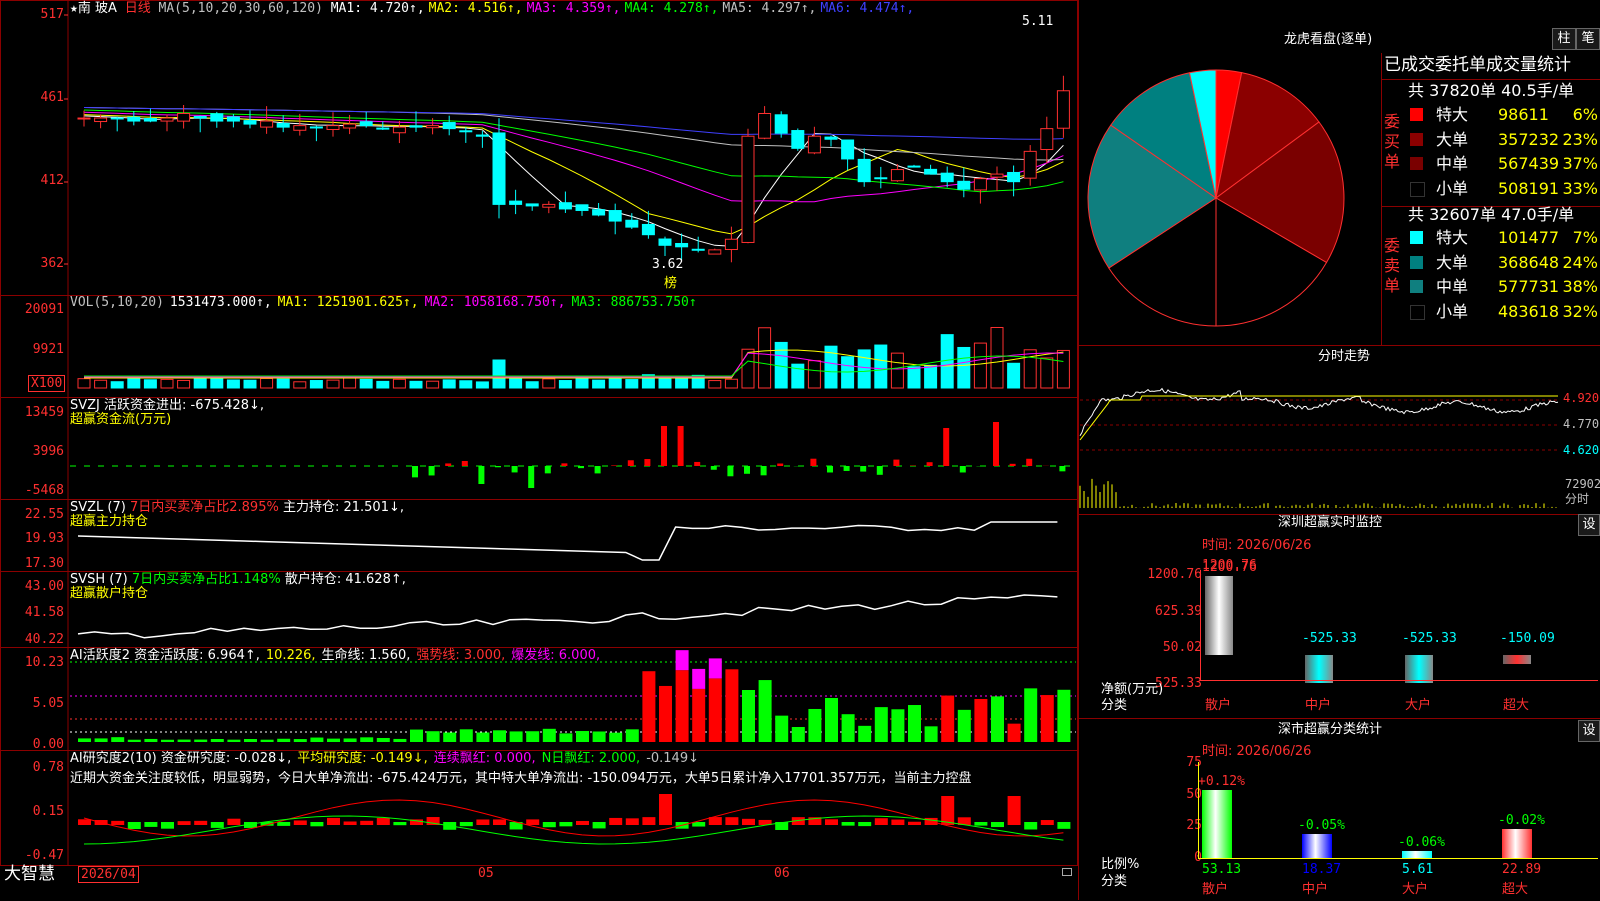  What do you see at coordinates (1580, 287) in the screenshot?
I see `order-percent: 38%` at bounding box center [1580, 287].